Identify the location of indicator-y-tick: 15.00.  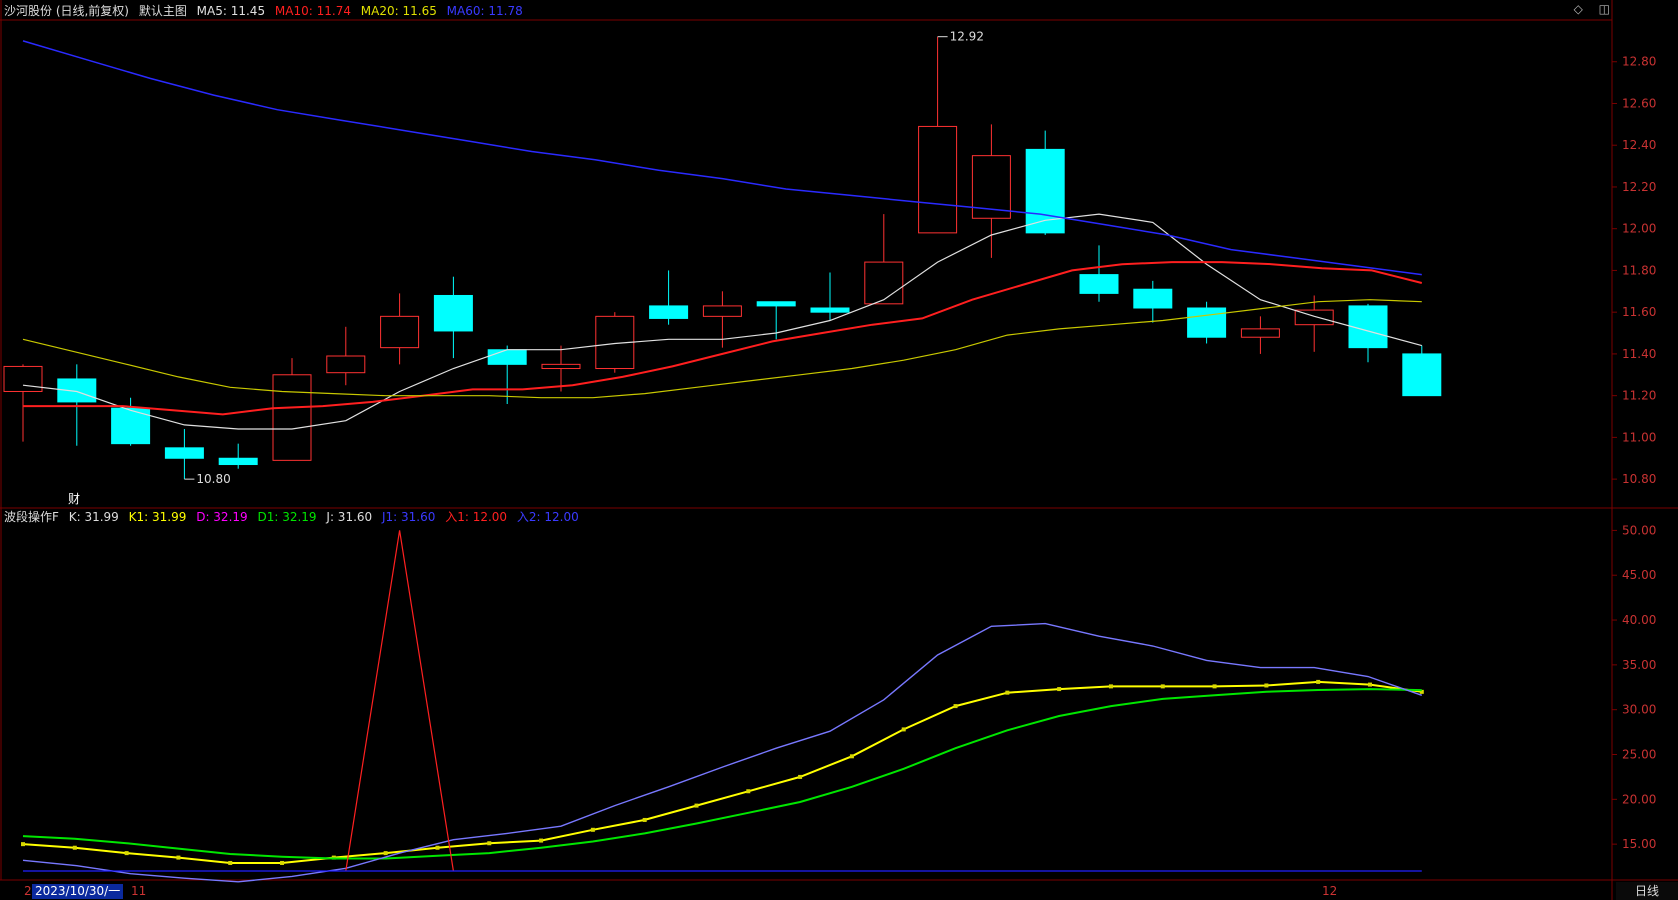
(1639, 844).